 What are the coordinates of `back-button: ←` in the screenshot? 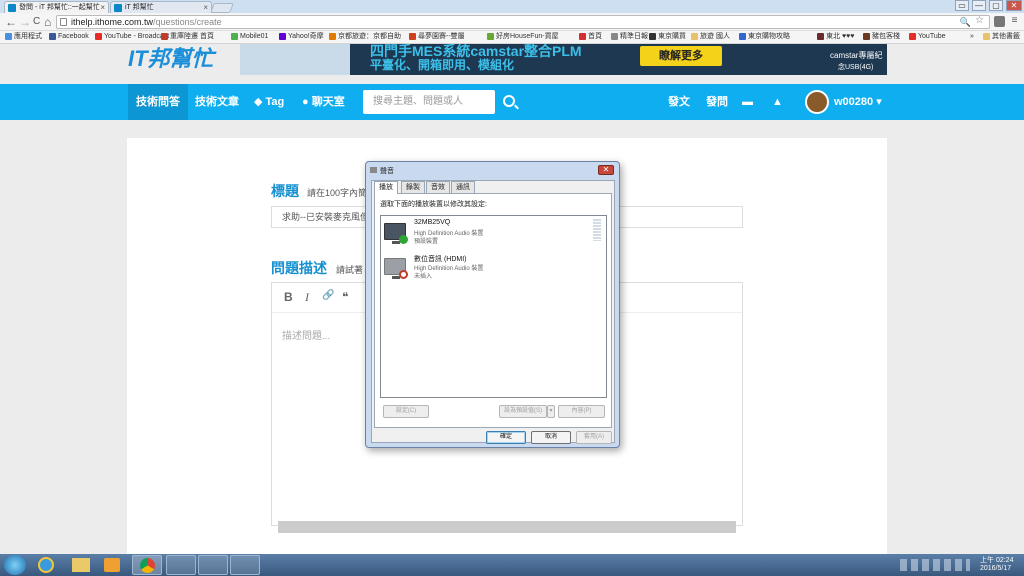 It's located at (11, 22).